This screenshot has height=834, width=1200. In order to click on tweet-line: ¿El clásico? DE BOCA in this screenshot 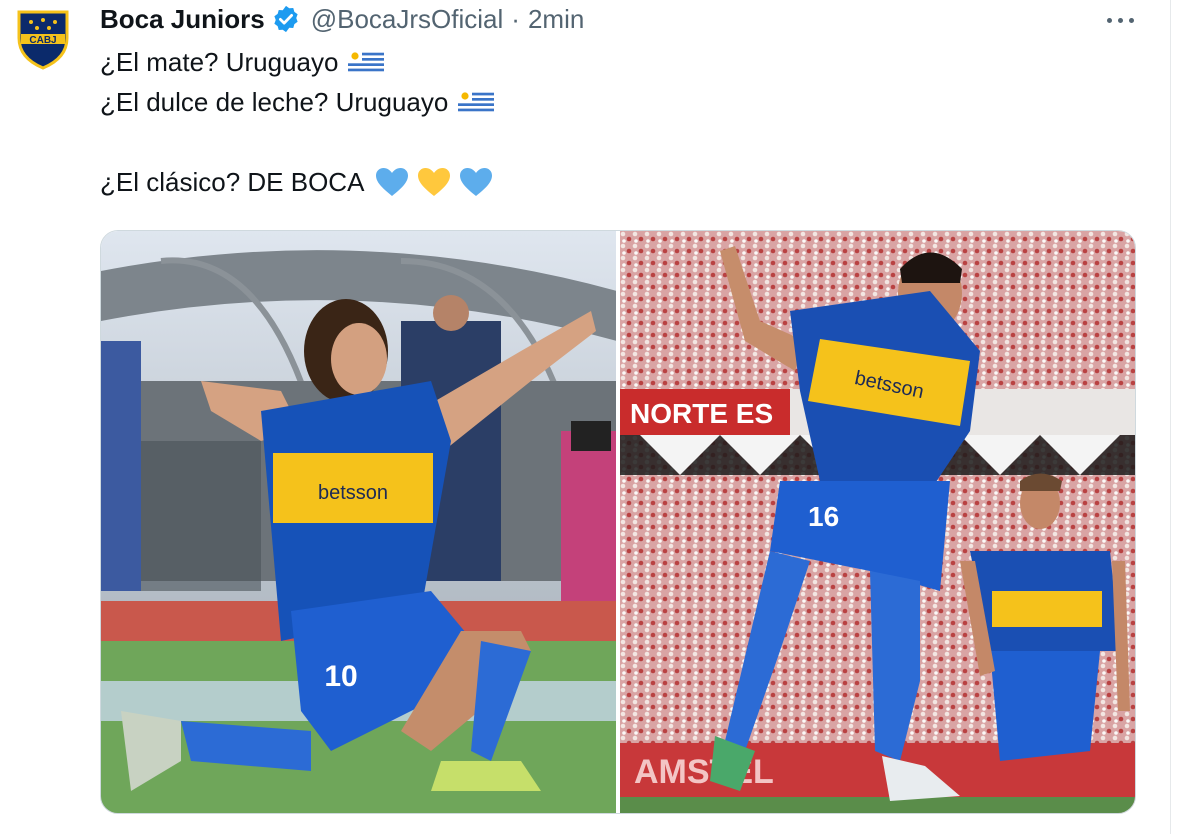, I will do `click(297, 182)`.